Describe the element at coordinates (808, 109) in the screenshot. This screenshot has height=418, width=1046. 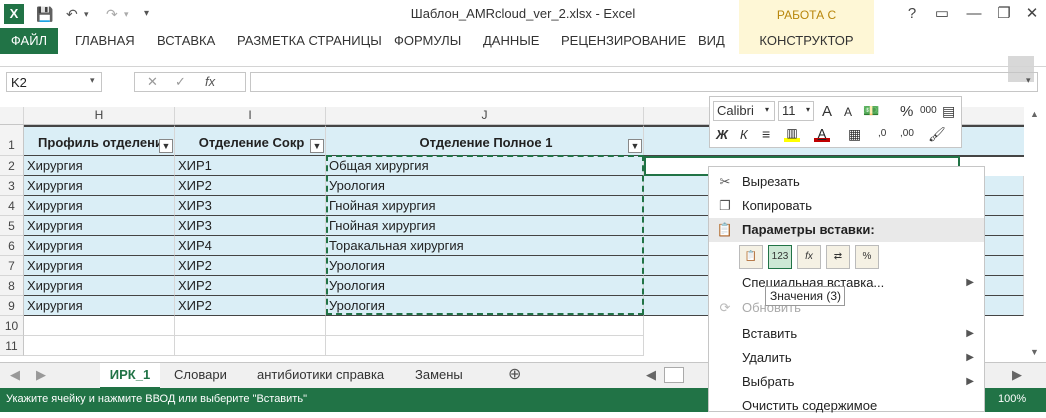
I see `font-size-dropdown-icon: ▾` at that location.